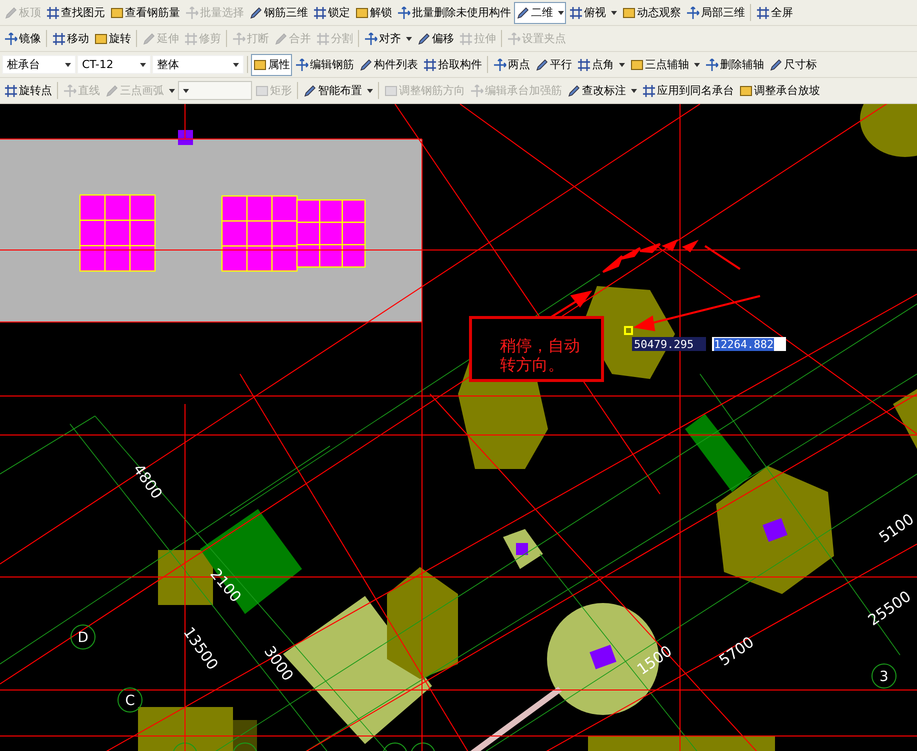  What do you see at coordinates (628, 330) in the screenshot?
I see `snap-marker` at bounding box center [628, 330].